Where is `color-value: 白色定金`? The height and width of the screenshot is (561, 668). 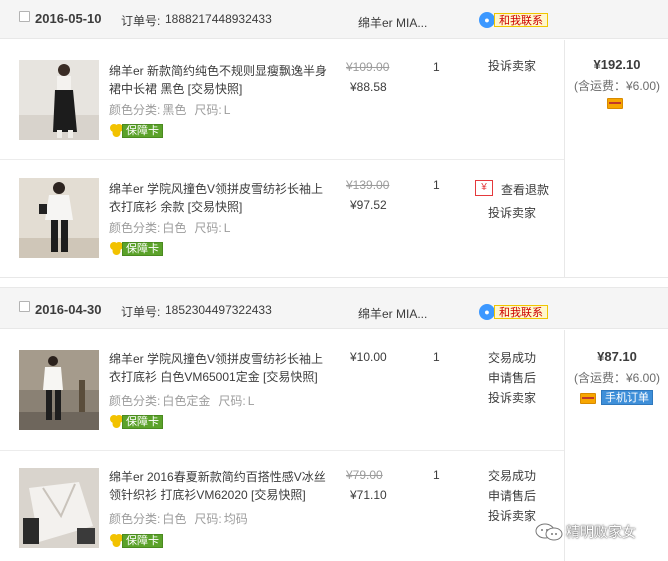 color-value: 白色定金 is located at coordinates (186, 401).